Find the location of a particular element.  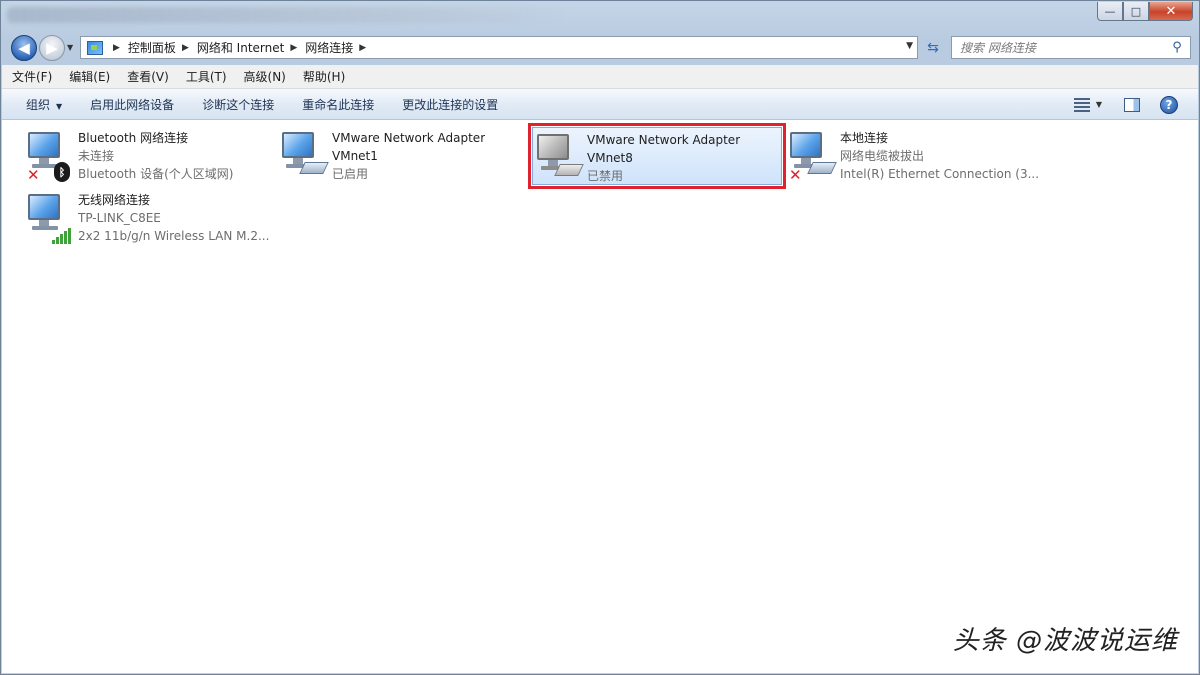

rename-button: 重命名此连接 is located at coordinates (338, 104).